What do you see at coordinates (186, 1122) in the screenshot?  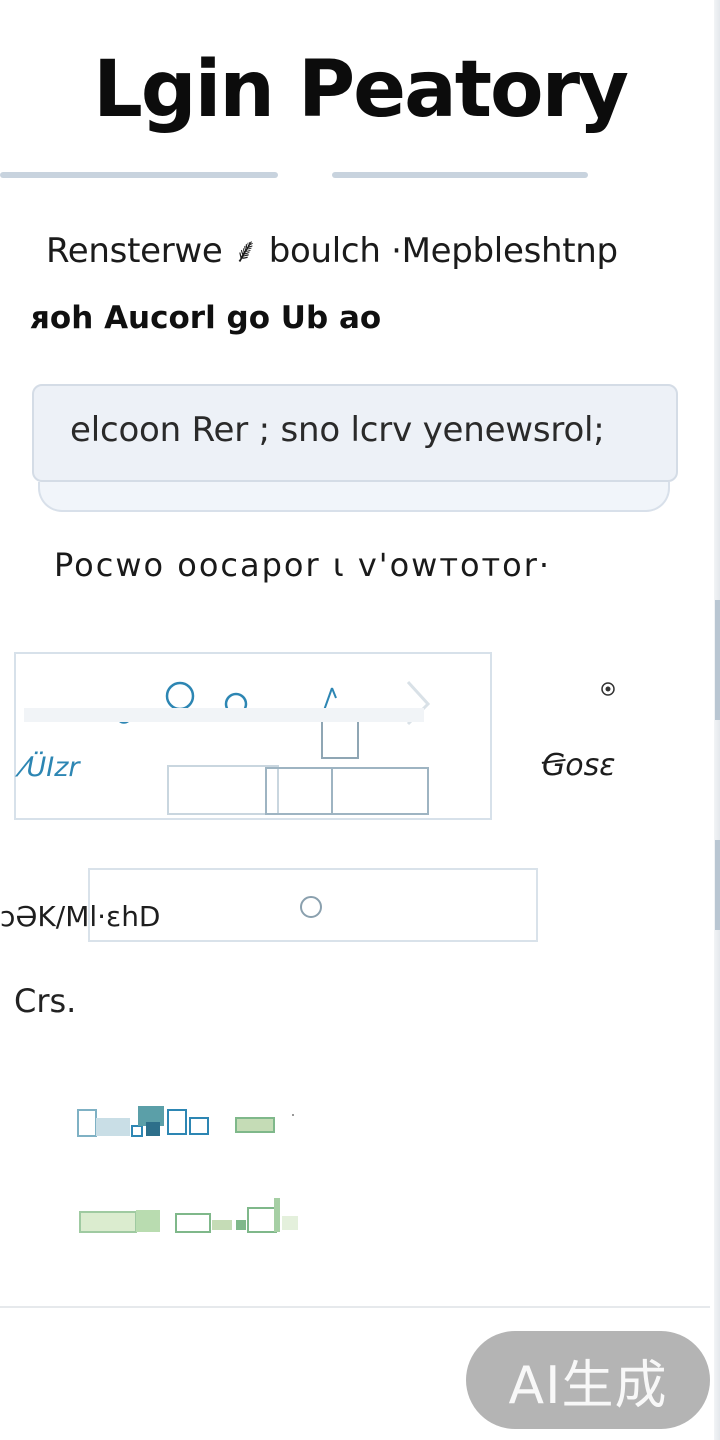 I see `thumbnail-strip-blue` at bounding box center [186, 1122].